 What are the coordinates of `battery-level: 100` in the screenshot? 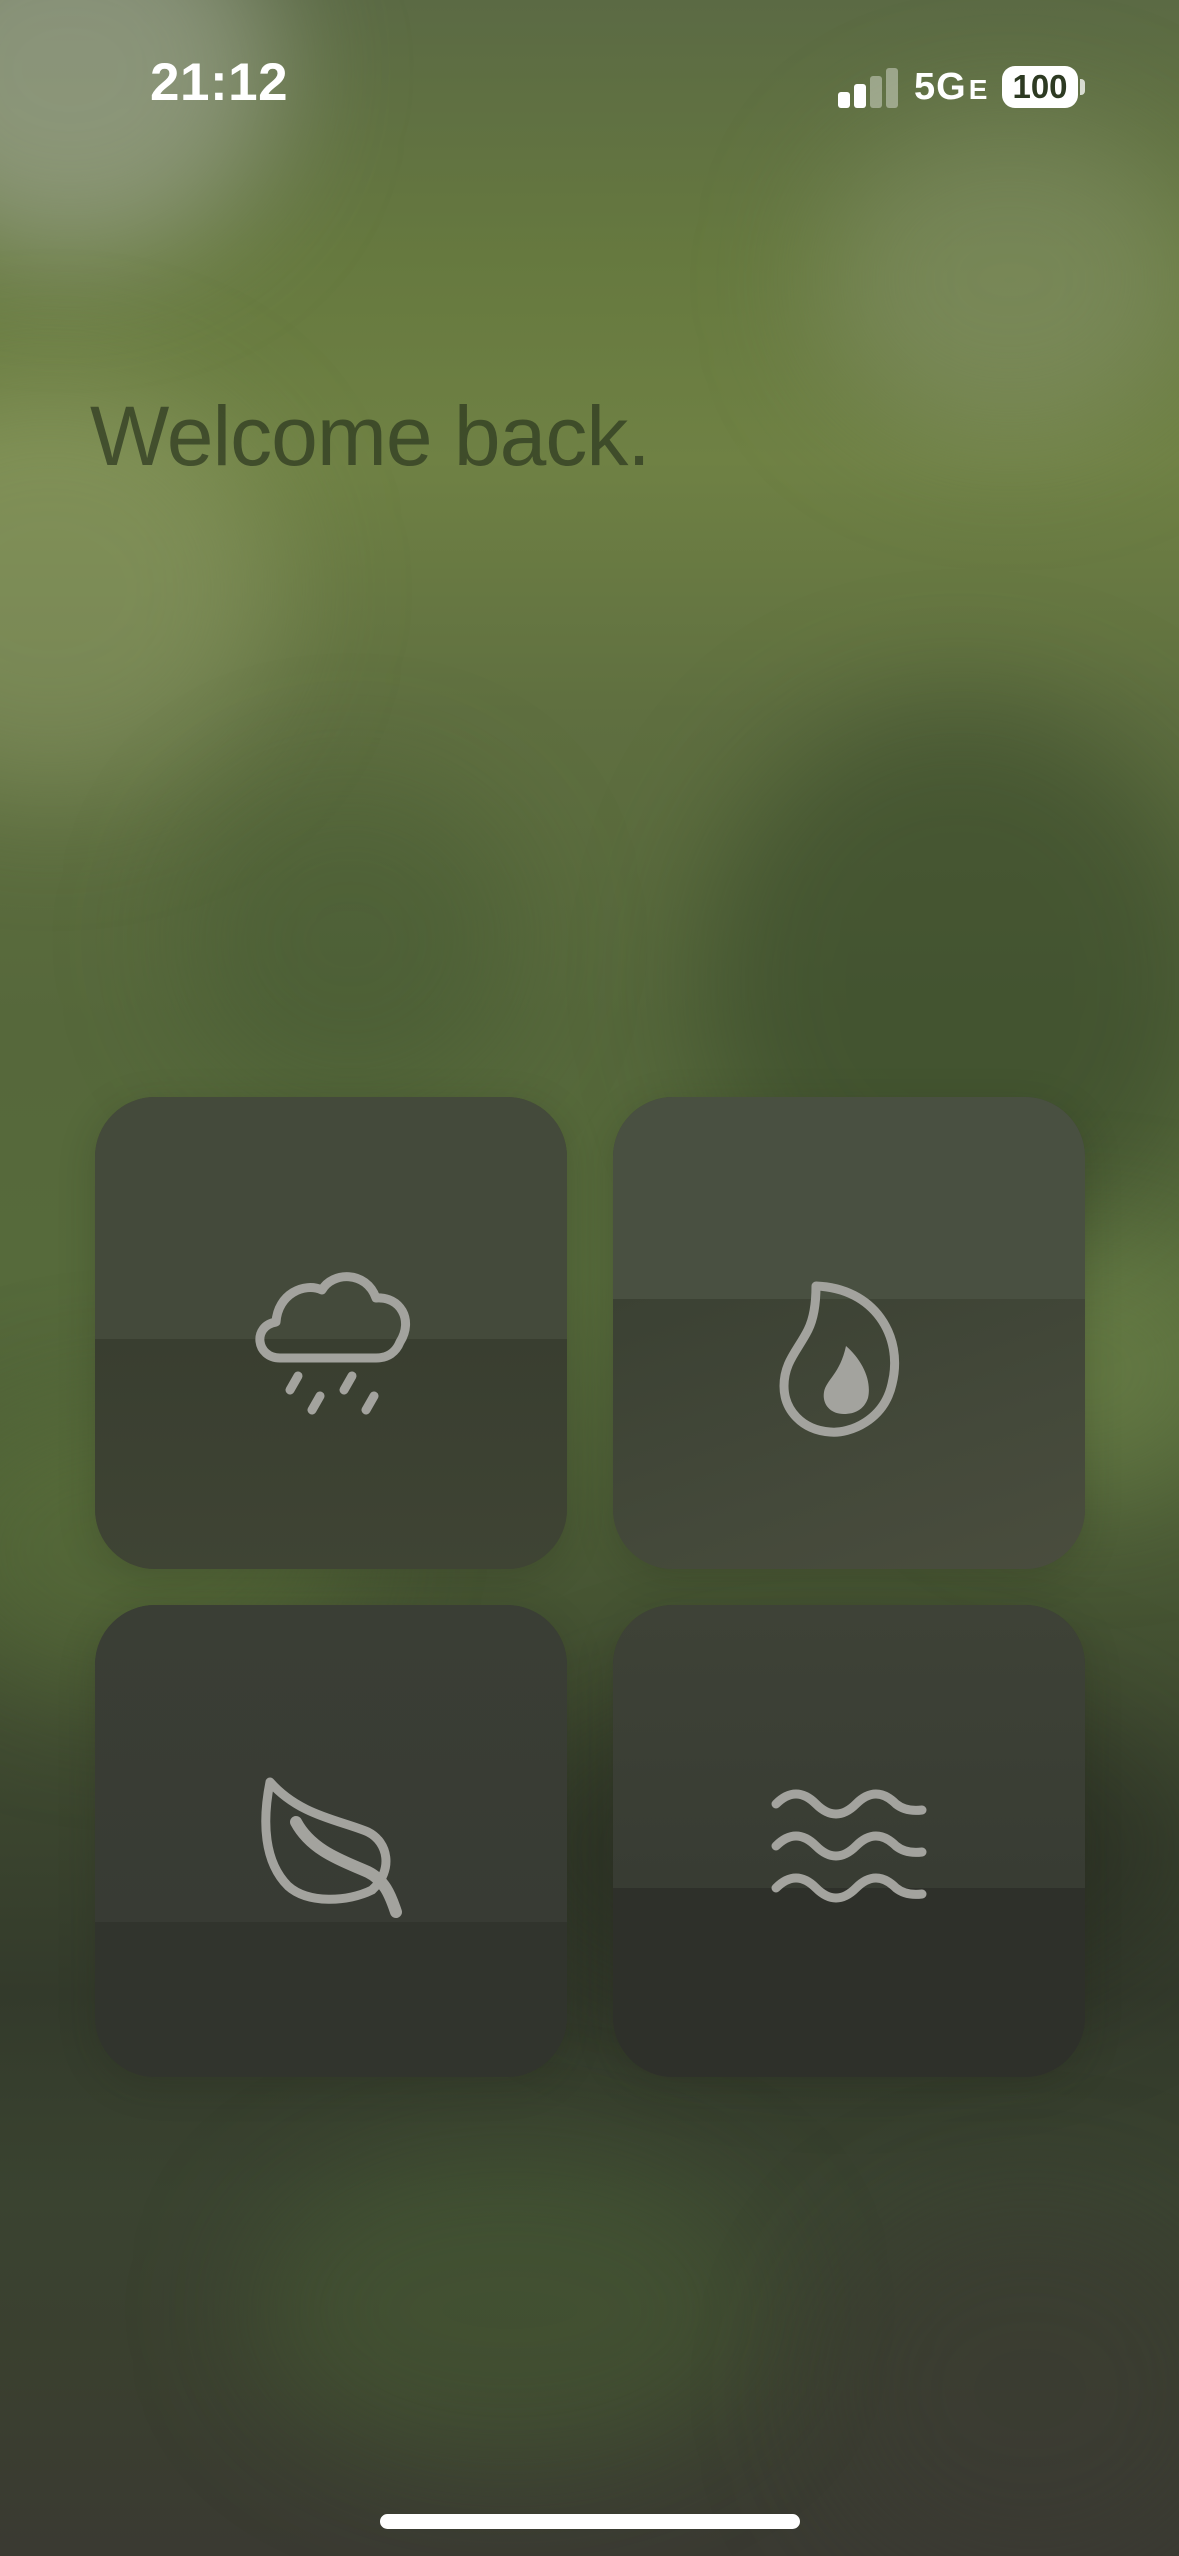 It's located at (1040, 86).